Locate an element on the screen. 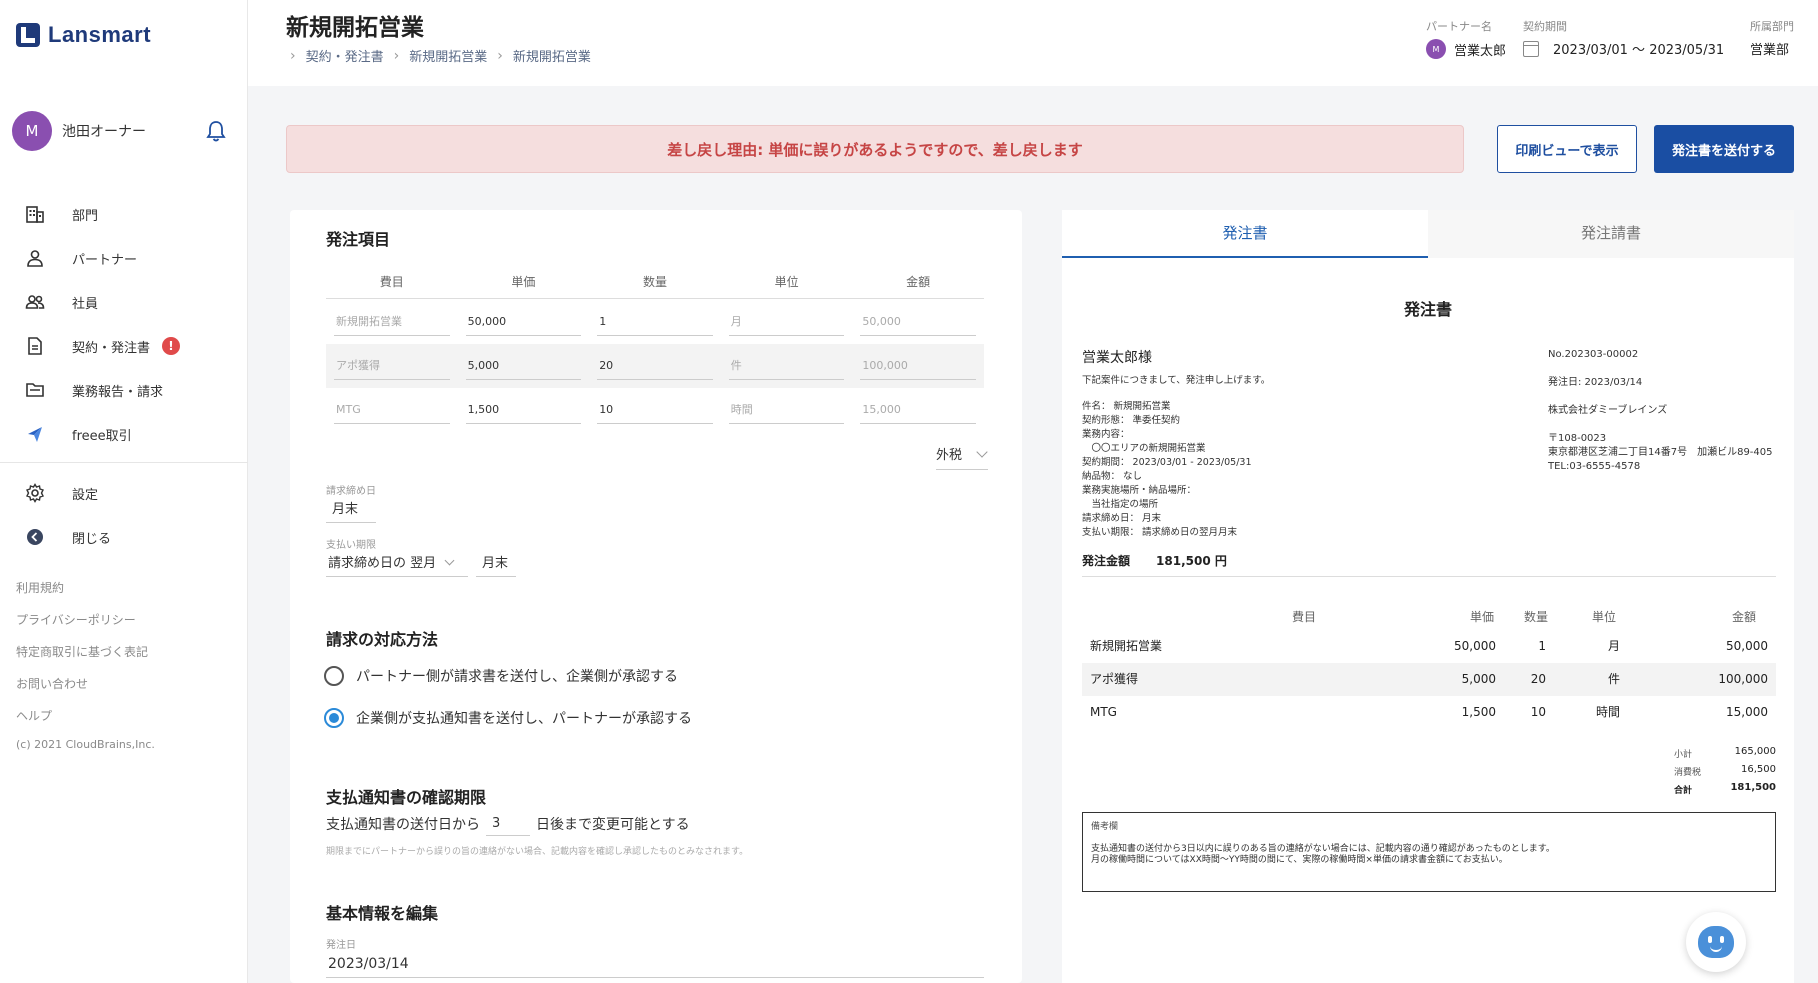 This screenshot has height=983, width=1818. sidebar-item-departments: 部門 is located at coordinates (124, 214).